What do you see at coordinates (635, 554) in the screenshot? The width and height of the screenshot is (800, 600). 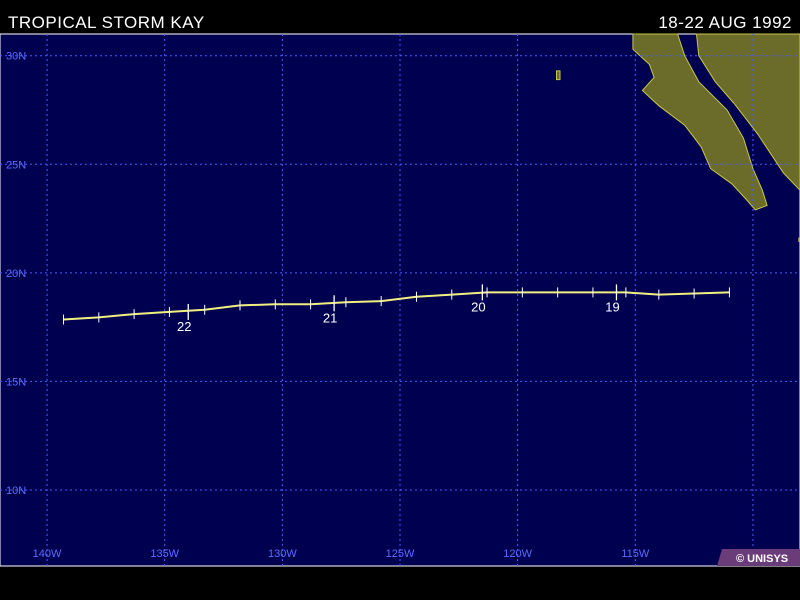 I see `longitude-label: 115W` at bounding box center [635, 554].